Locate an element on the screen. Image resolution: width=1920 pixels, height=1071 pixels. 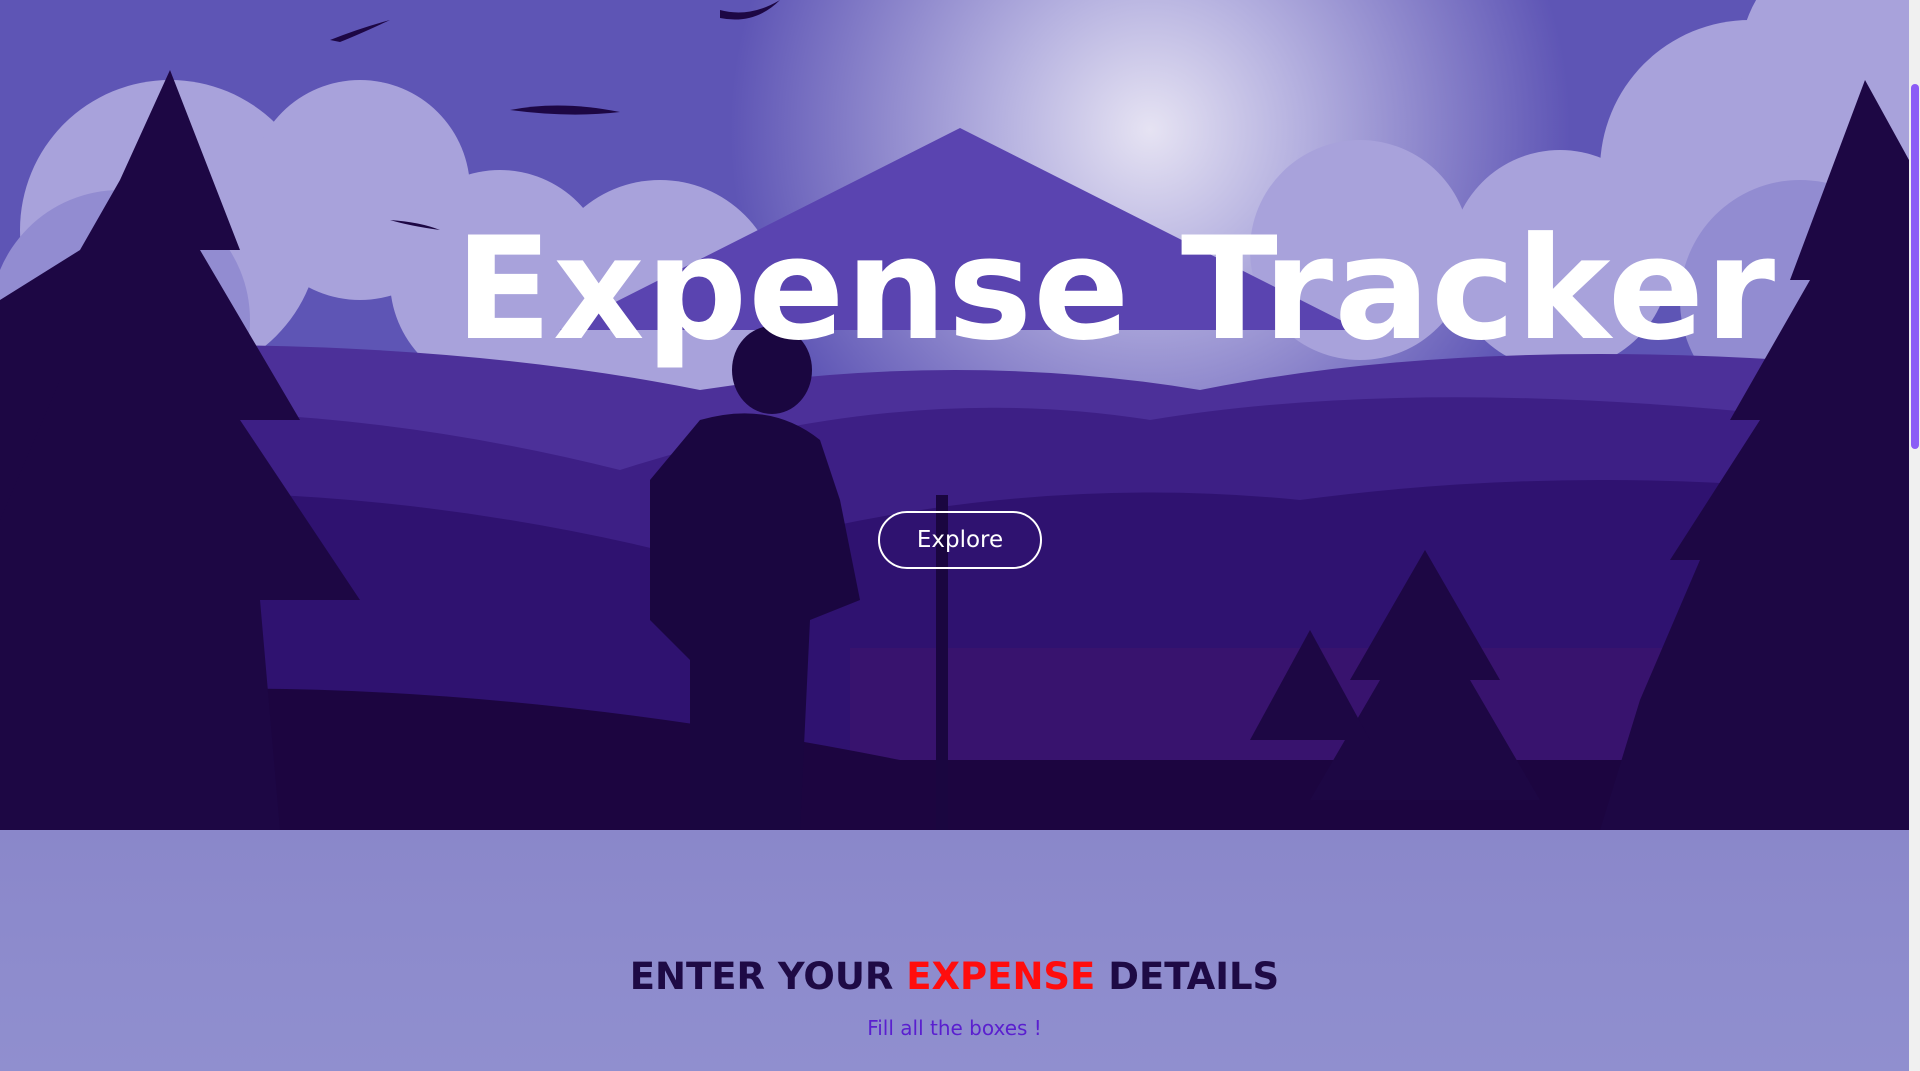
heading-text-start: ENTER YOUR is located at coordinates (768, 976).